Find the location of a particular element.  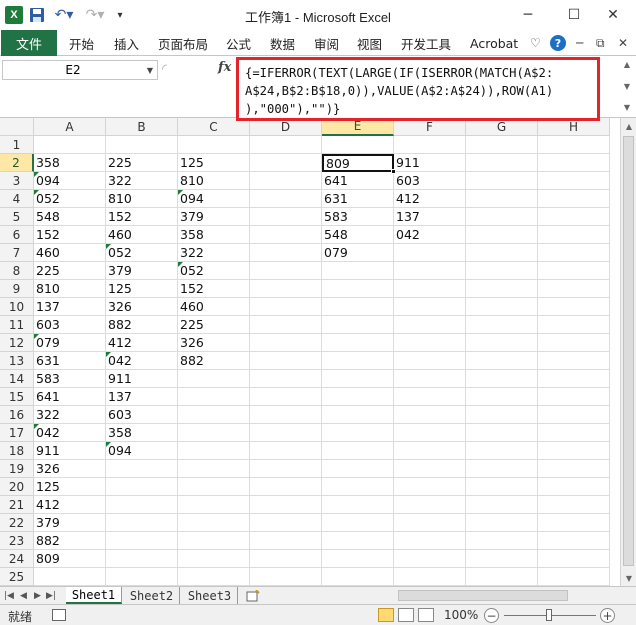

cell-c12: 326 is located at coordinates (214, 343).